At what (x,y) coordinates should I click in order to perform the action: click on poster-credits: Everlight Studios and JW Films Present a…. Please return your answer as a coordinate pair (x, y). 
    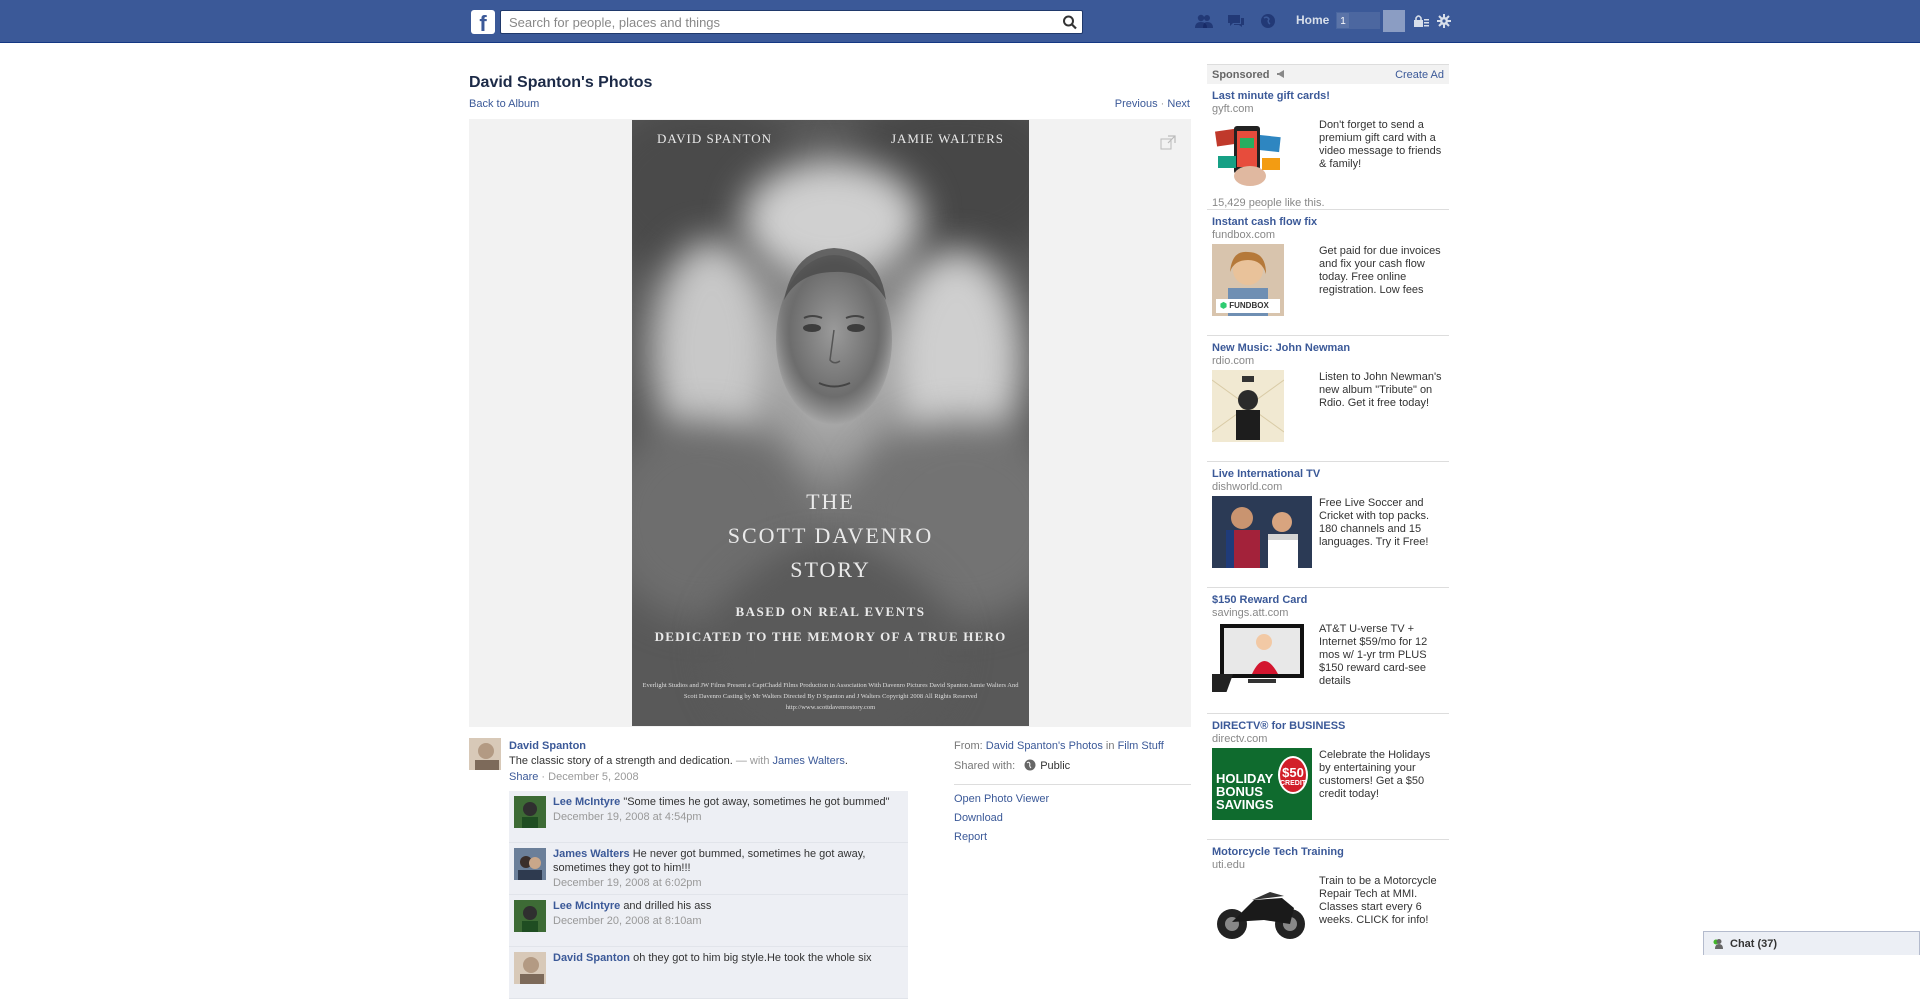
    Looking at the image, I should click on (830, 696).